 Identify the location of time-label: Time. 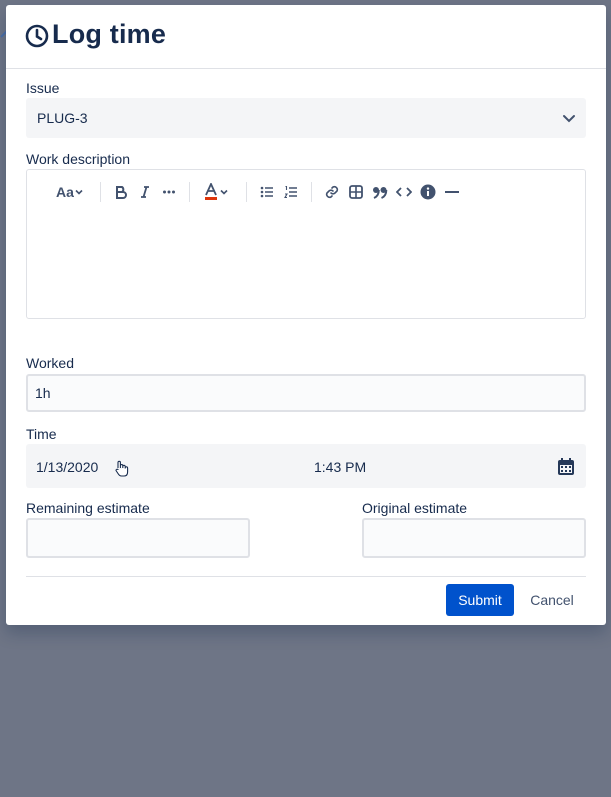
(41, 434).